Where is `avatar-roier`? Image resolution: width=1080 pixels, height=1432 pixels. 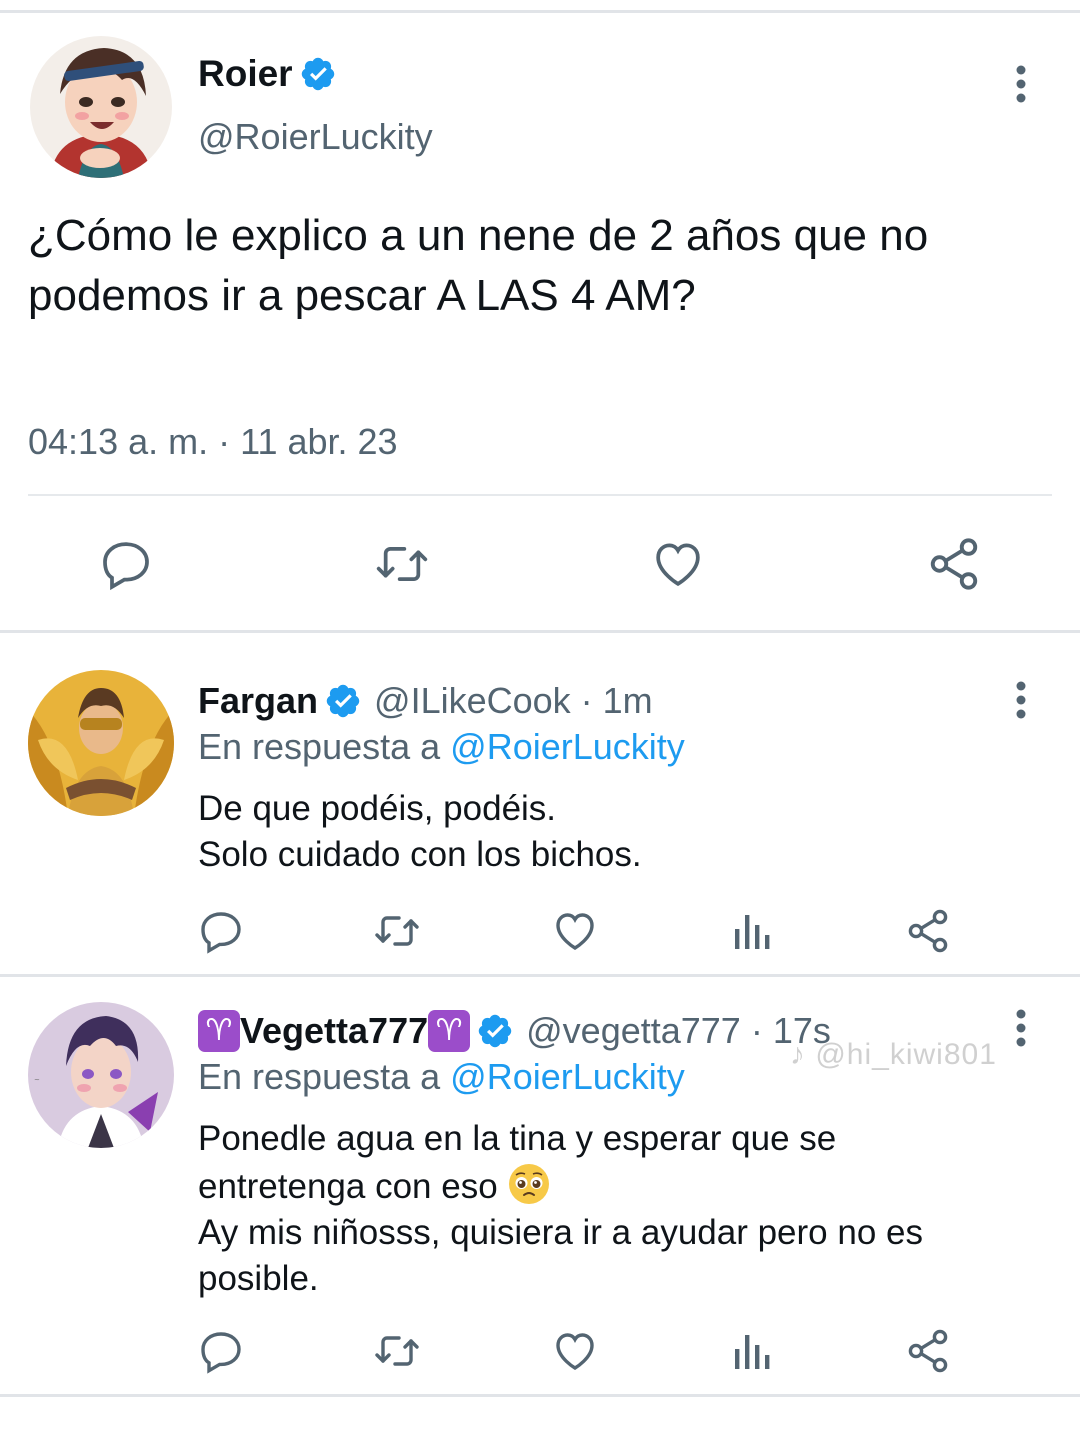
avatar-roier is located at coordinates (101, 107).